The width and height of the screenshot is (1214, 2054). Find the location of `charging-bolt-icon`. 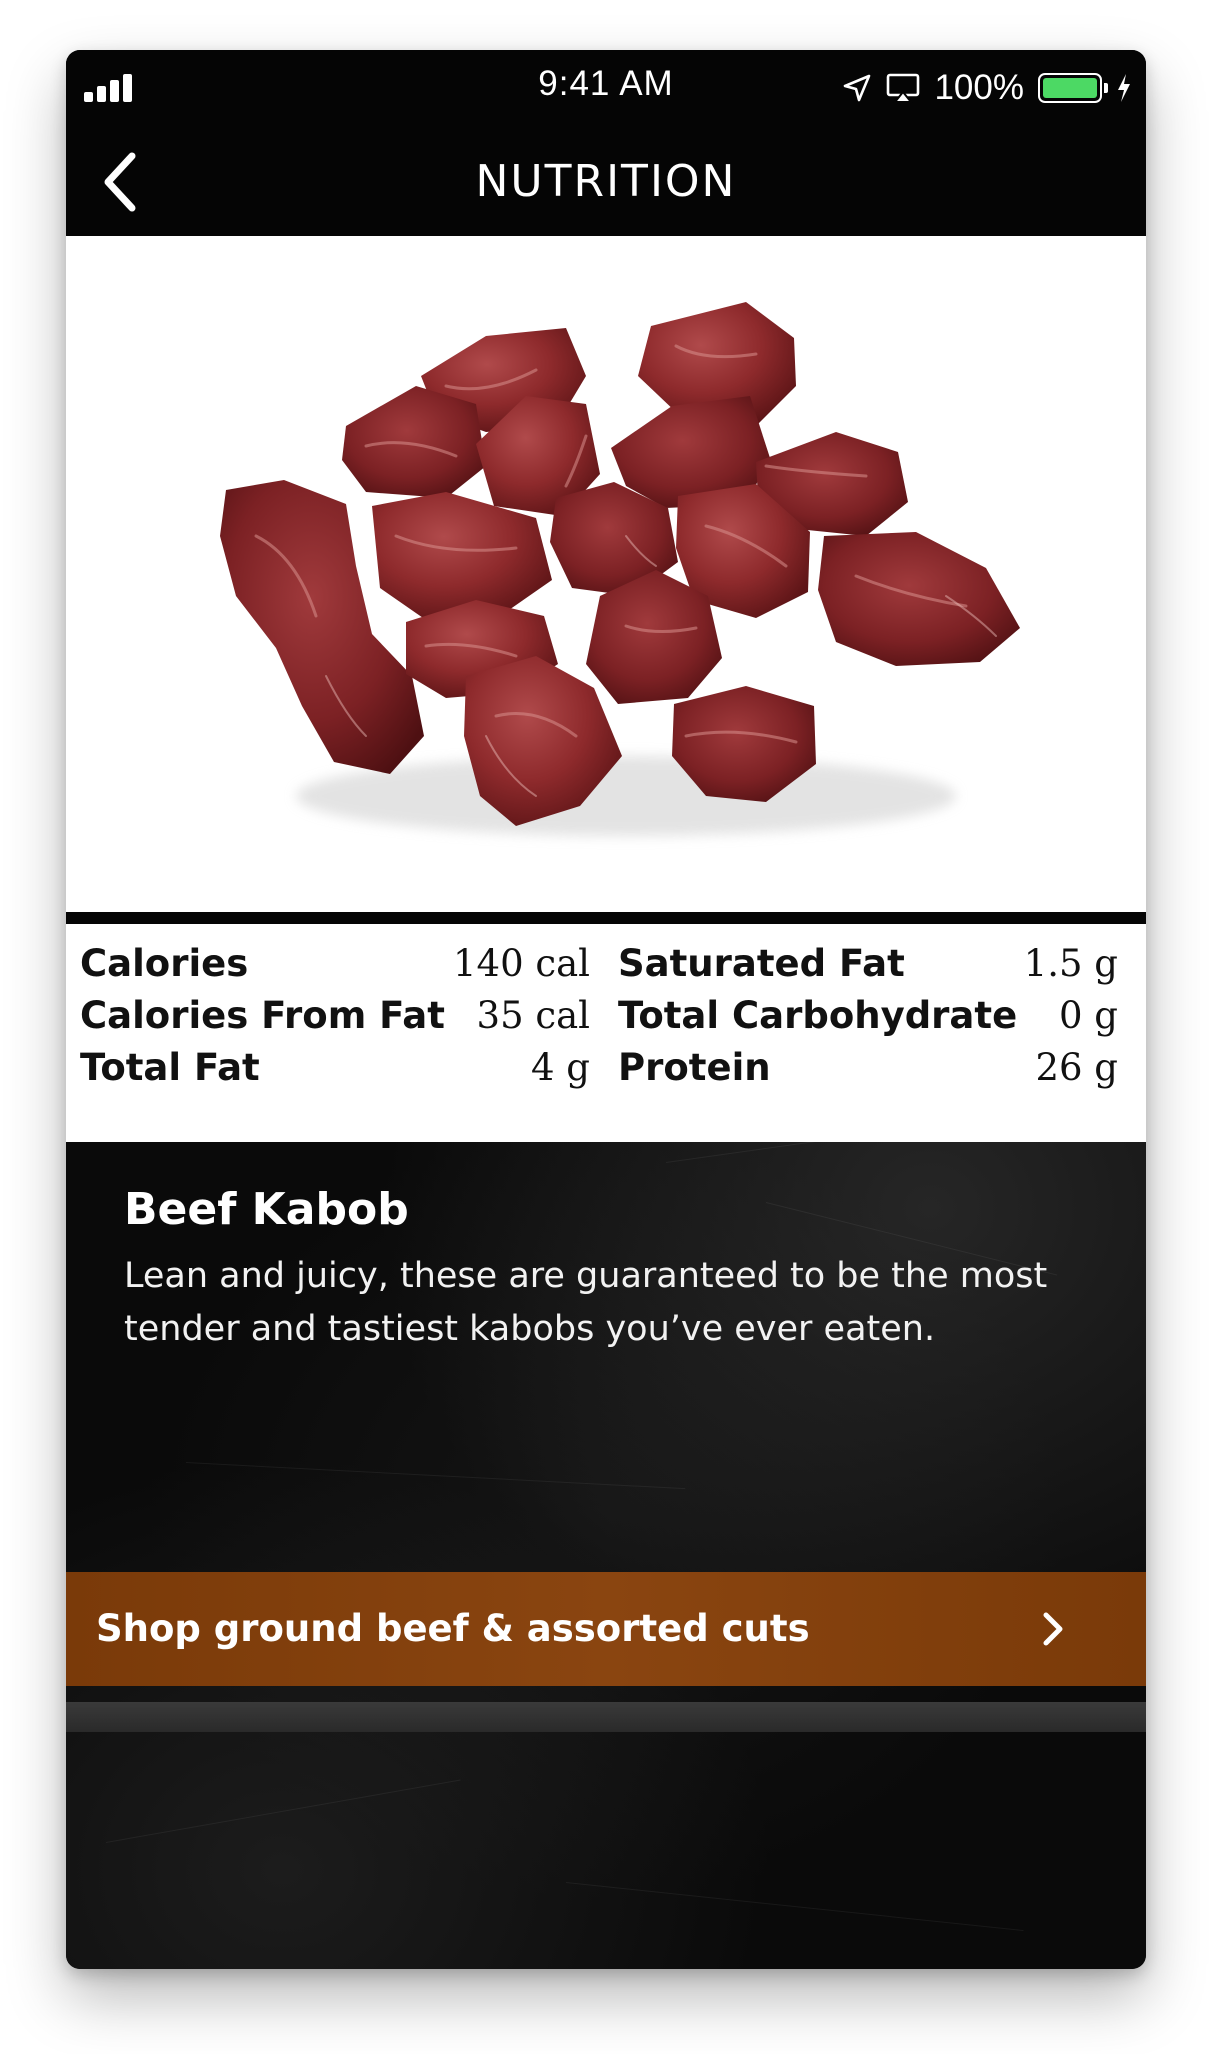

charging-bolt-icon is located at coordinates (1124, 88).